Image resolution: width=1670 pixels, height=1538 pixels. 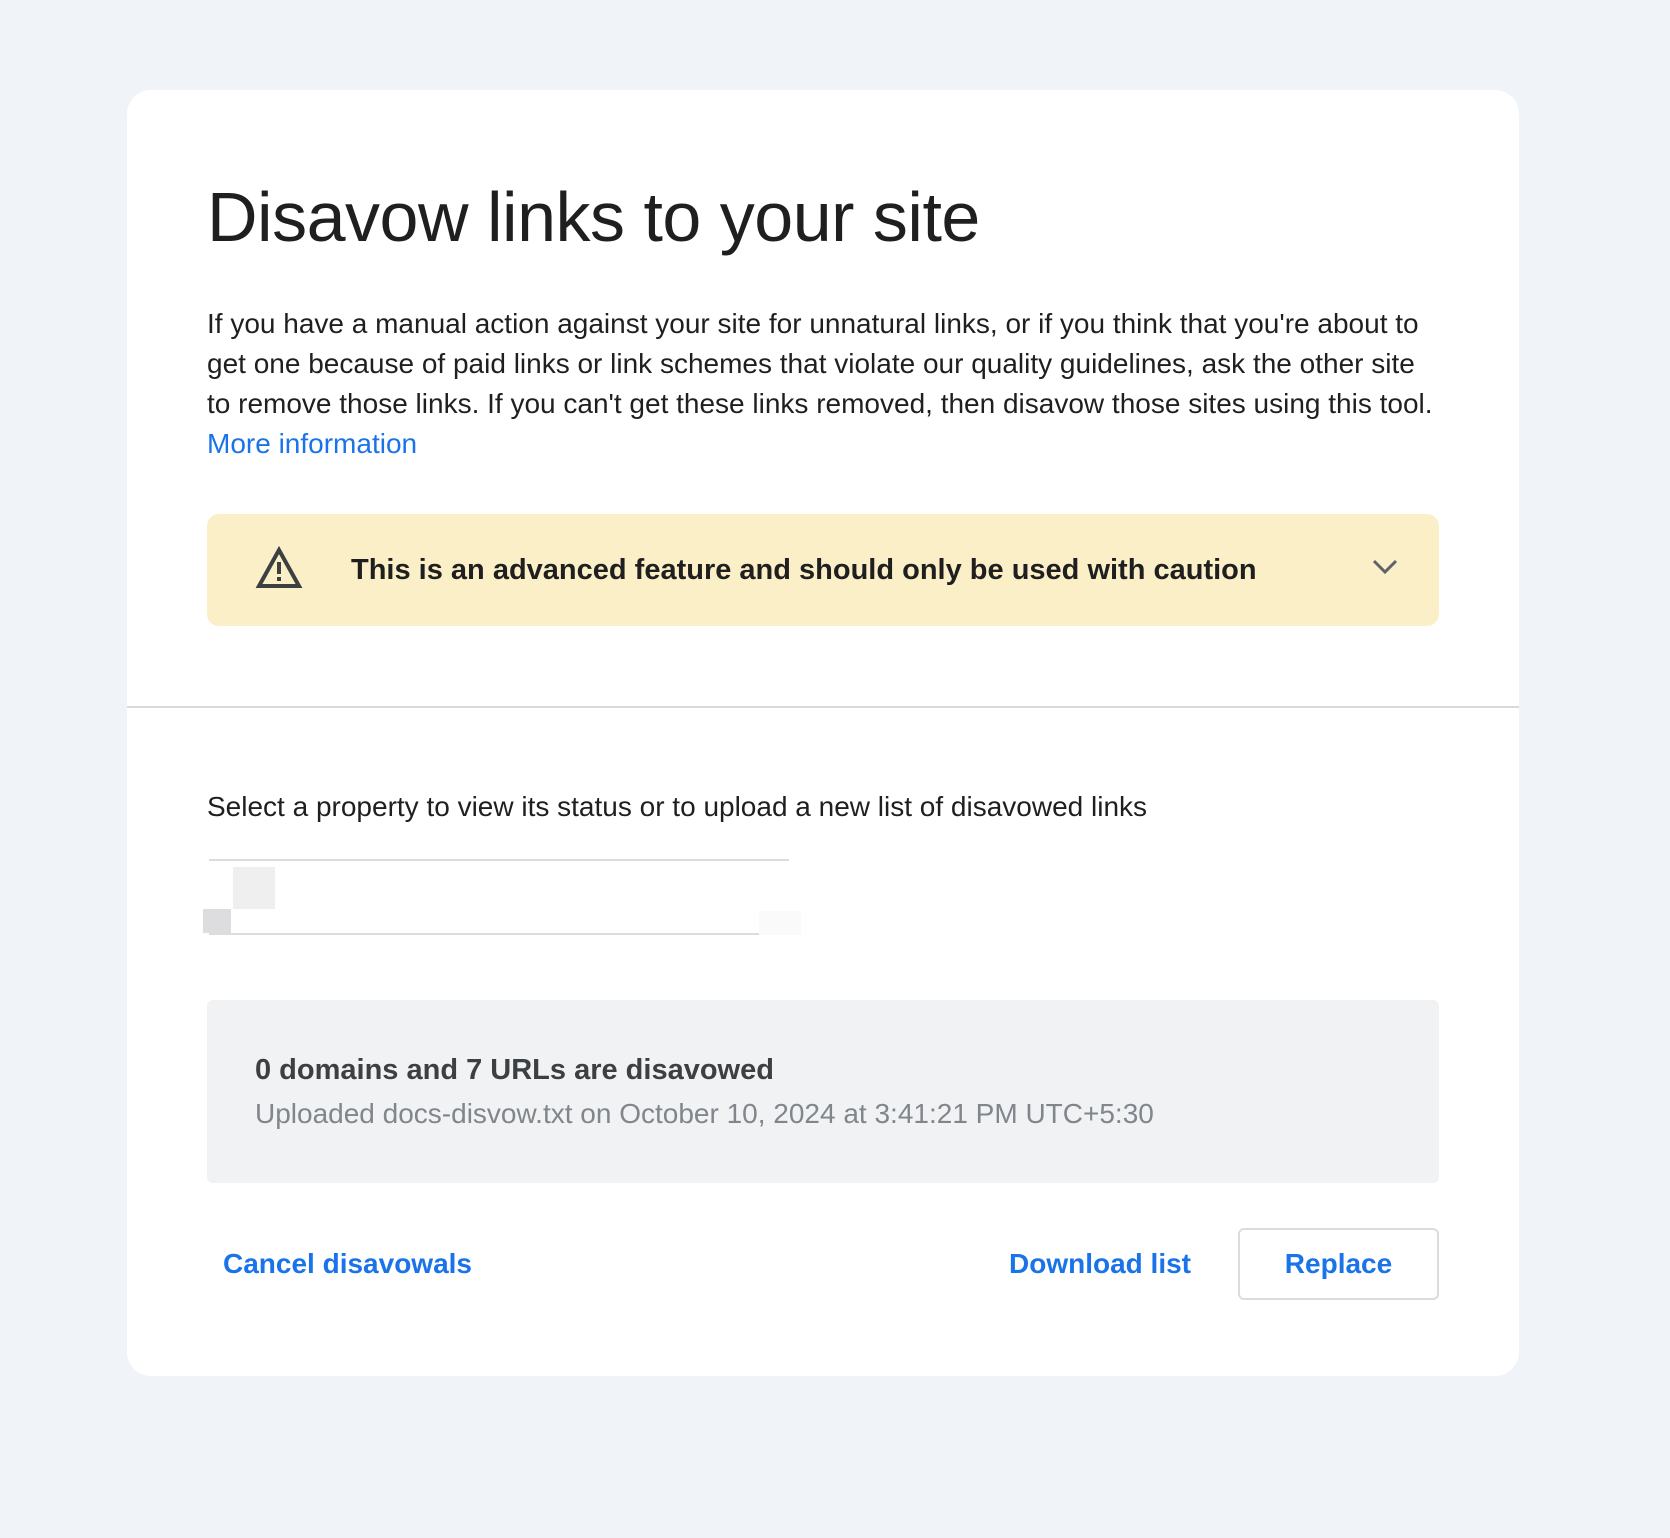 What do you see at coordinates (1100, 1264) in the screenshot?
I see `download-list-button: Download list` at bounding box center [1100, 1264].